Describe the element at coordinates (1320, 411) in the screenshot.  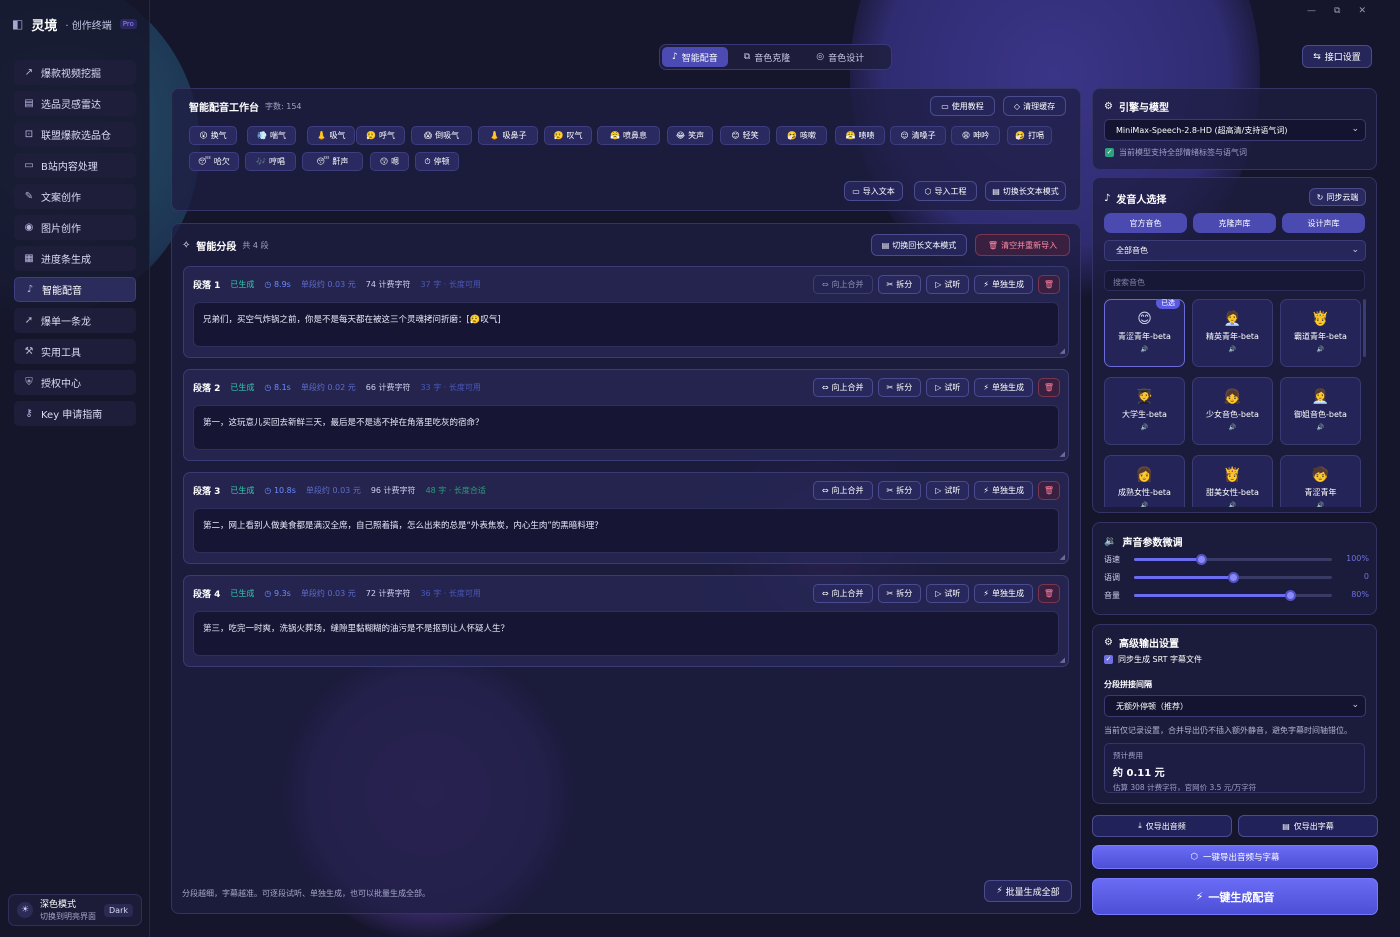
I see `voice-card: 👩‍💼 御姐音色-beta 🔊` at that location.